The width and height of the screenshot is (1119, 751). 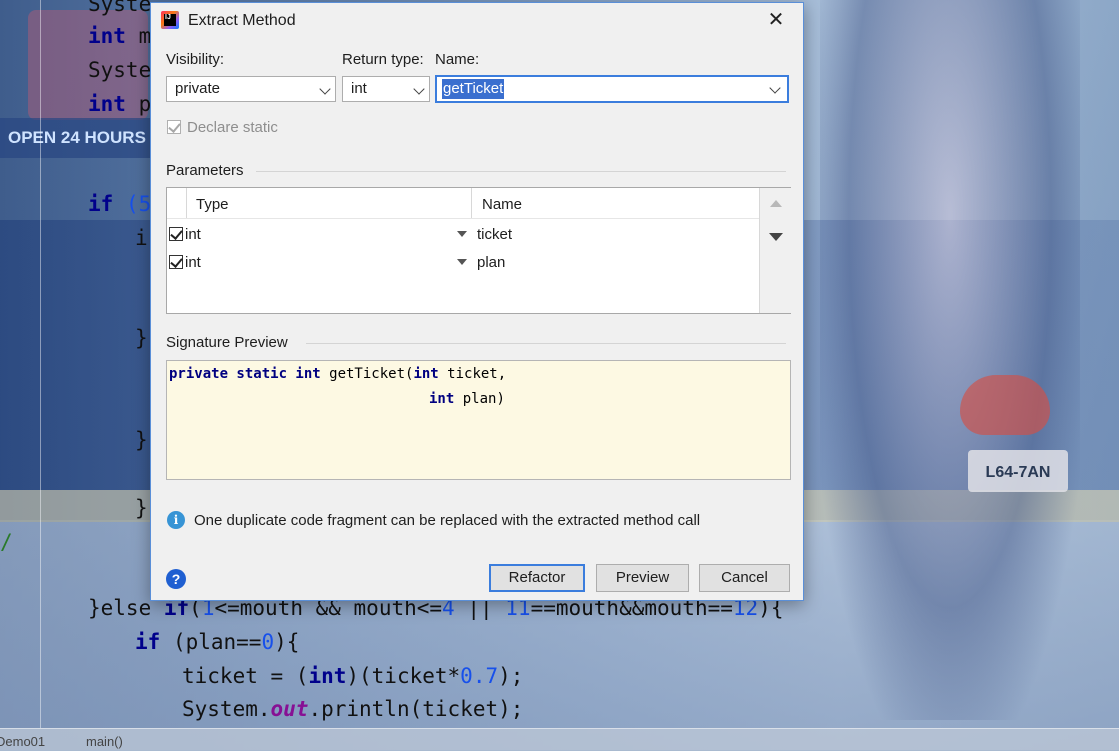 I want to click on signature-keyword: private static int, so click(x=245, y=374).